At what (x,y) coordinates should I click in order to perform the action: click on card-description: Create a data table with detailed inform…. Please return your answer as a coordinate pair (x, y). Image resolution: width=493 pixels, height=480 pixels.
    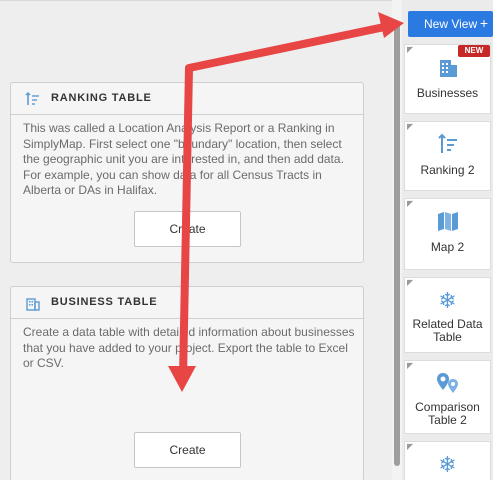
    Looking at the image, I should click on (189, 347).